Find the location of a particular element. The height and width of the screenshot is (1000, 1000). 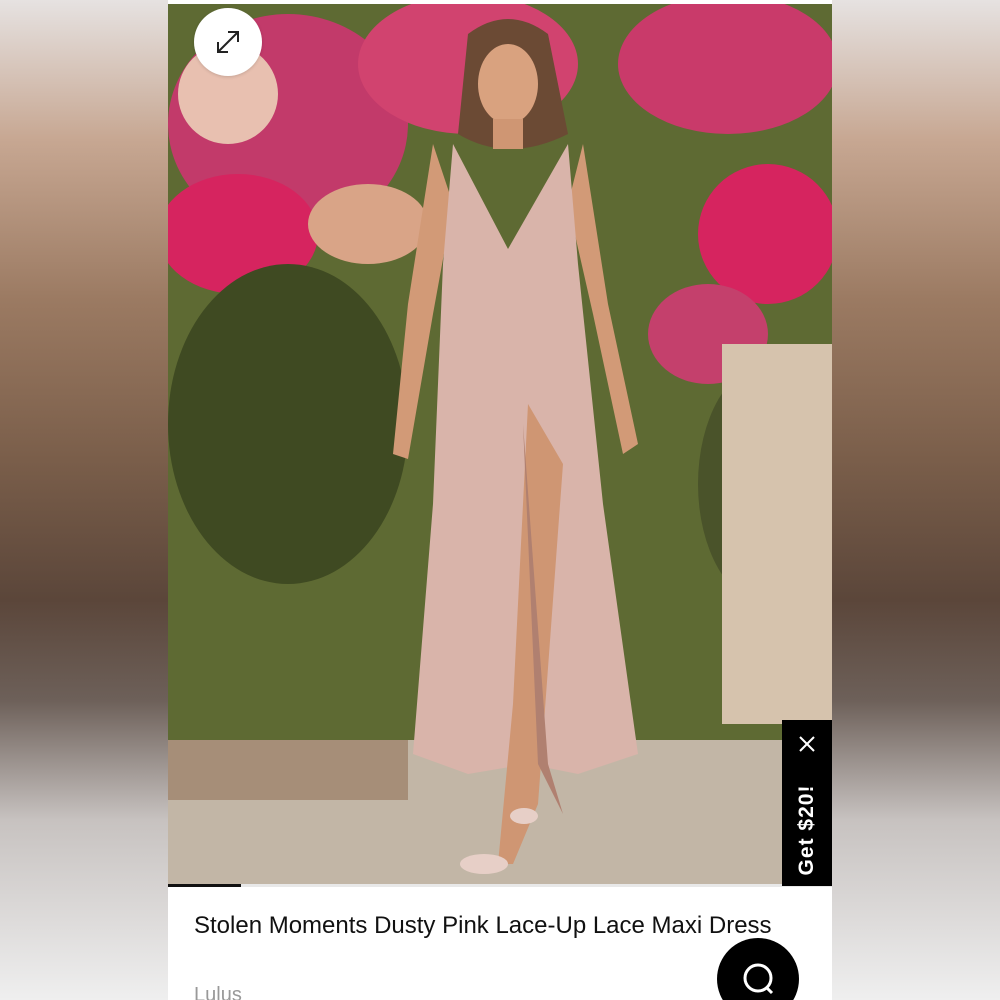

promo-label: Get $20! is located at coordinates (806, 830).